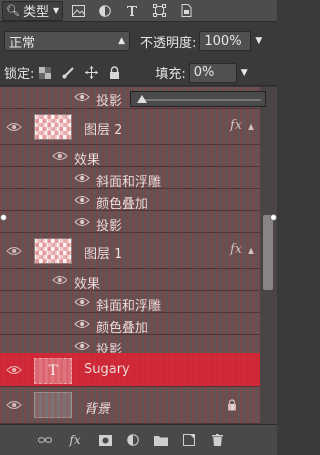  Describe the element at coordinates (45, 73) in the screenshot. I see `lock-transparency-icon` at that location.